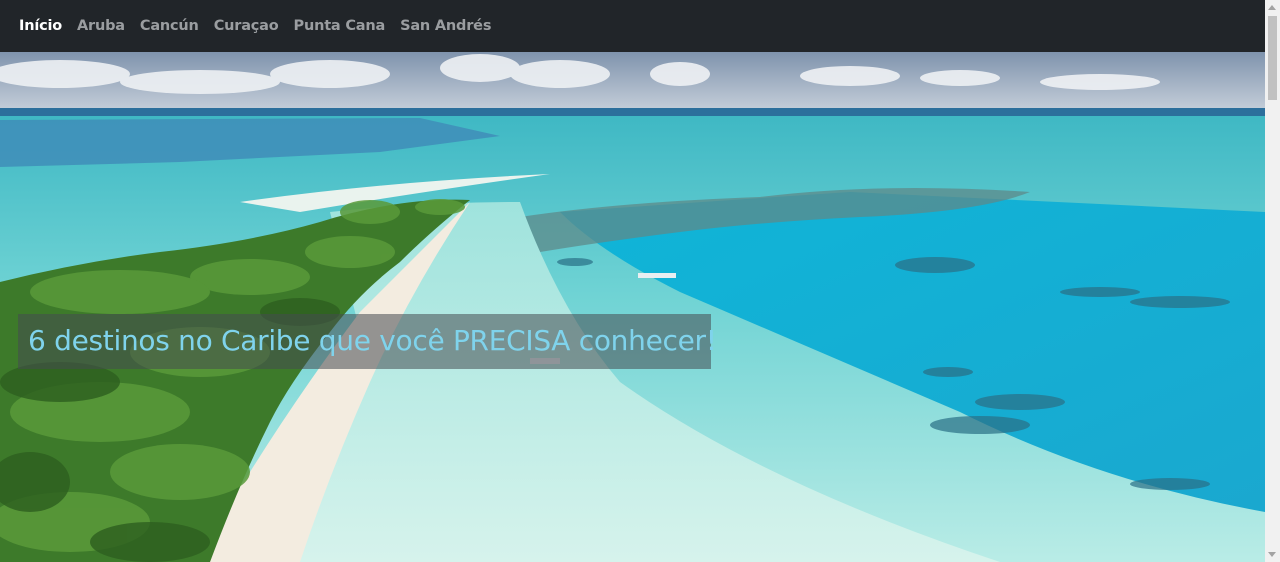 This screenshot has height=562, width=1280. I want to click on nav-link-inicio: Início, so click(40, 26).